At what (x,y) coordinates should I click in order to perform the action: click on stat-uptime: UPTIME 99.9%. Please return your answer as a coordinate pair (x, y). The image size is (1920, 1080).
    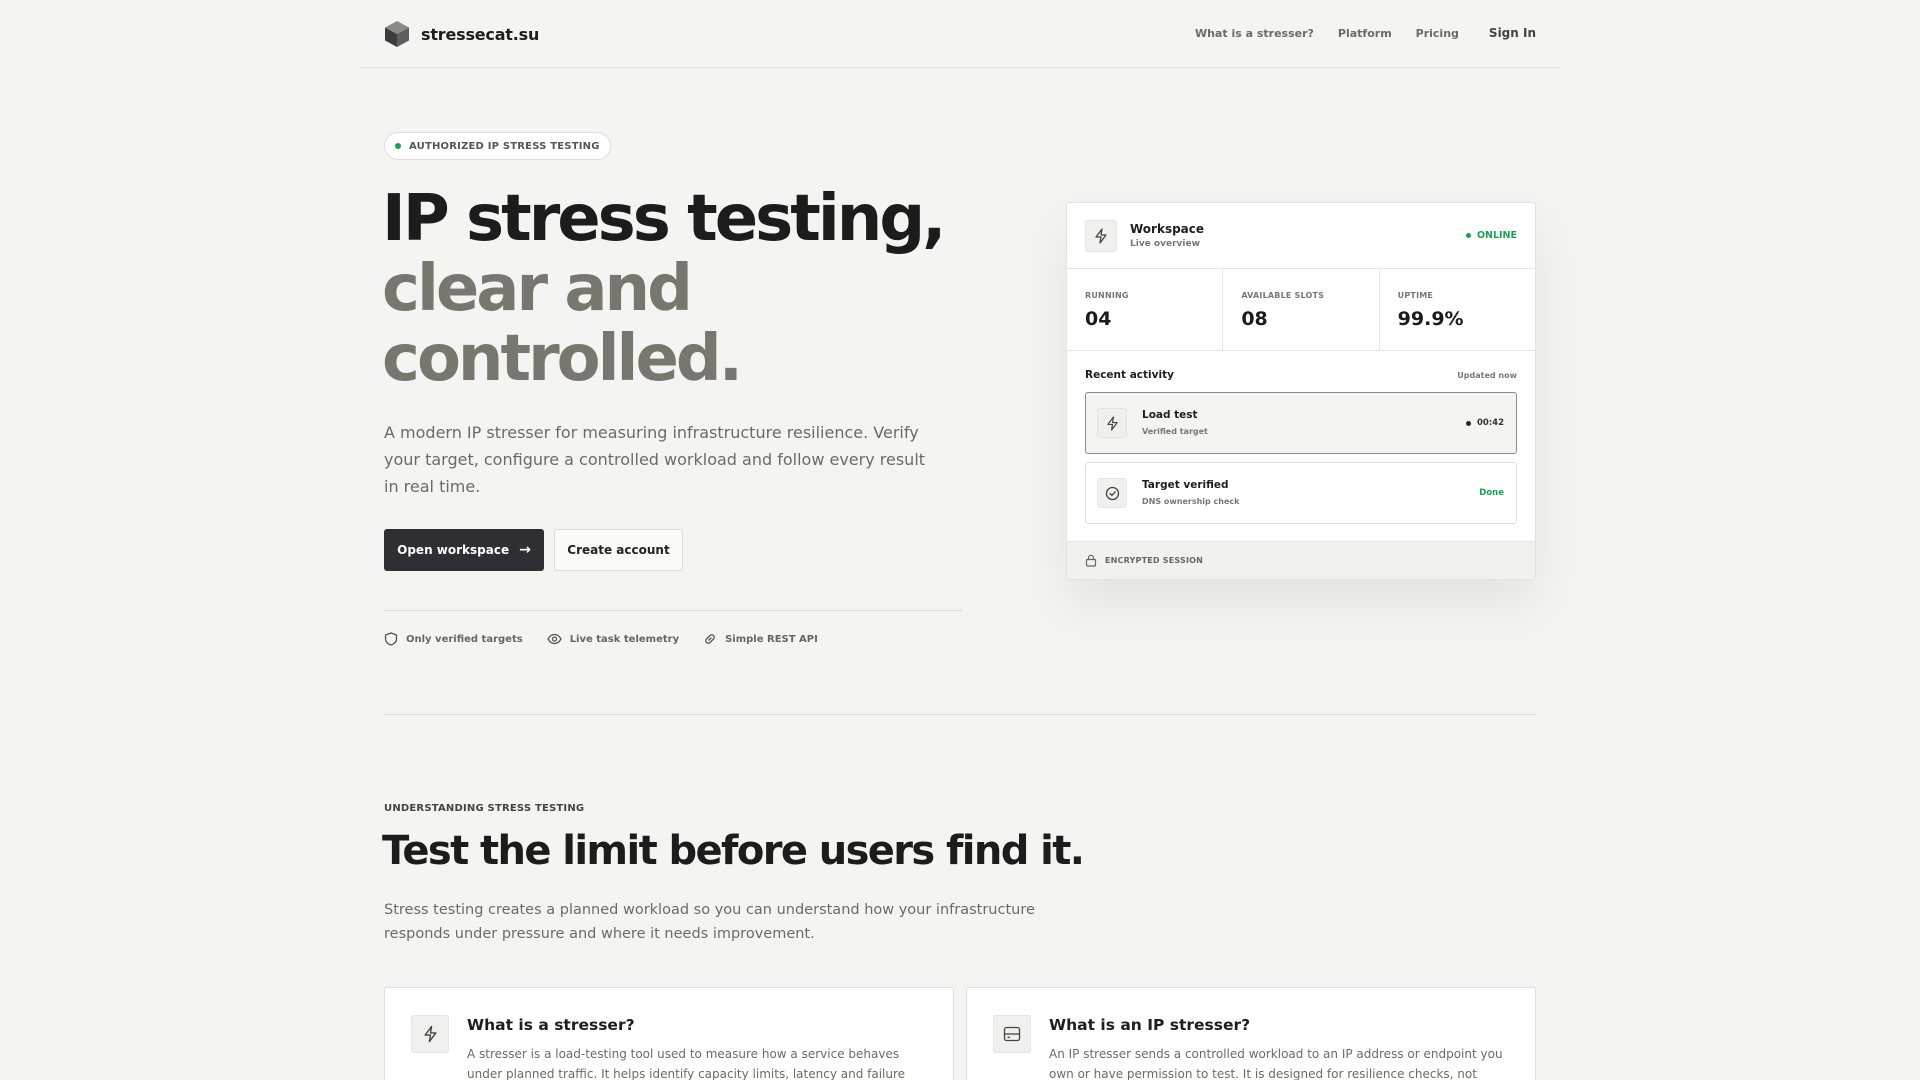
    Looking at the image, I should click on (1457, 309).